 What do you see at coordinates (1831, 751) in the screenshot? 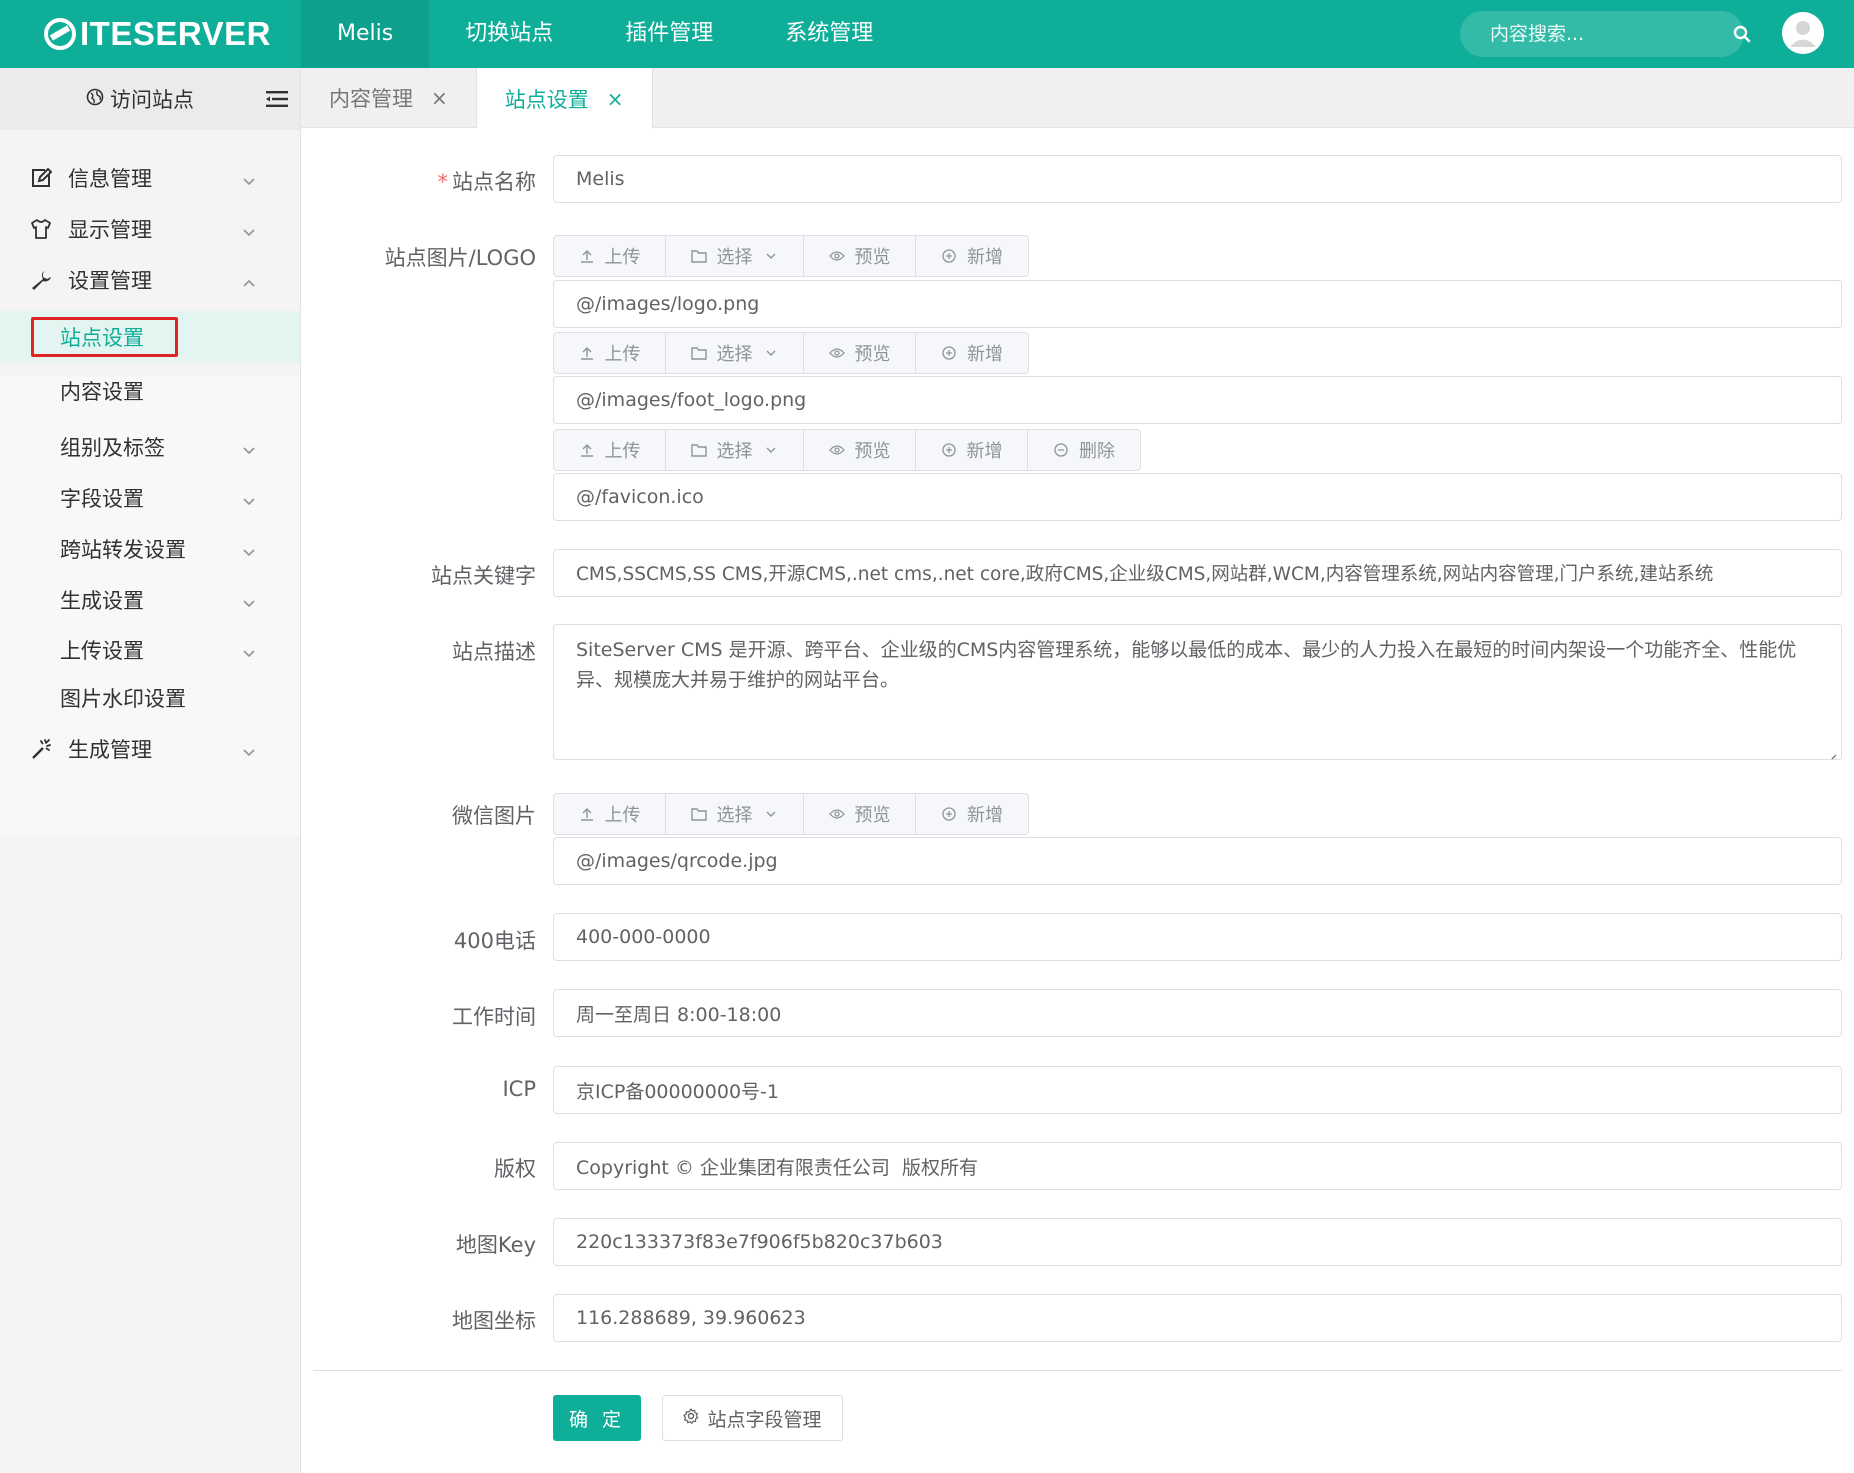
I see `resize-grip-icon` at bounding box center [1831, 751].